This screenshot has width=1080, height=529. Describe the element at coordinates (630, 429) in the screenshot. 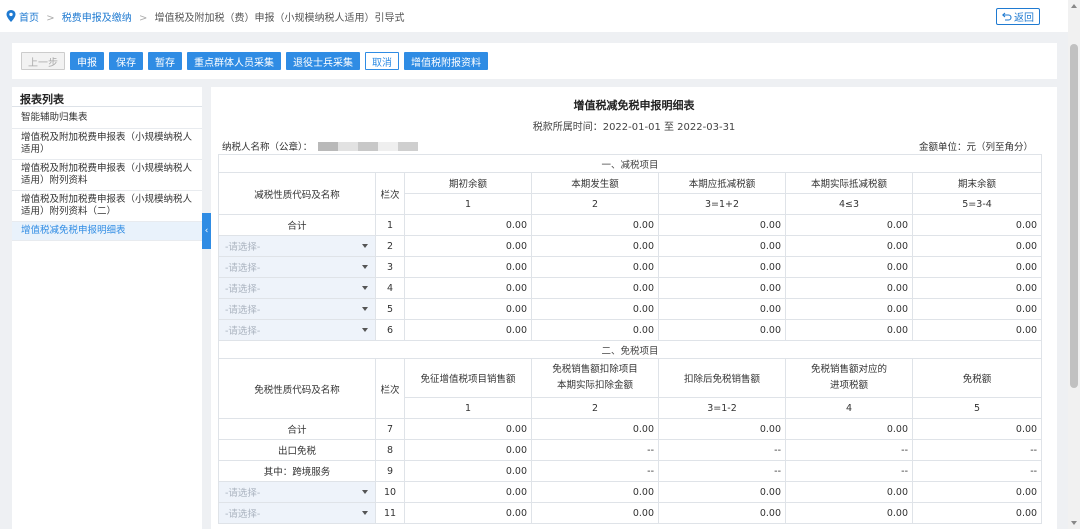

I see `table-row: 合计 7 0.00 0.00 0.00 0.00 0.00` at that location.